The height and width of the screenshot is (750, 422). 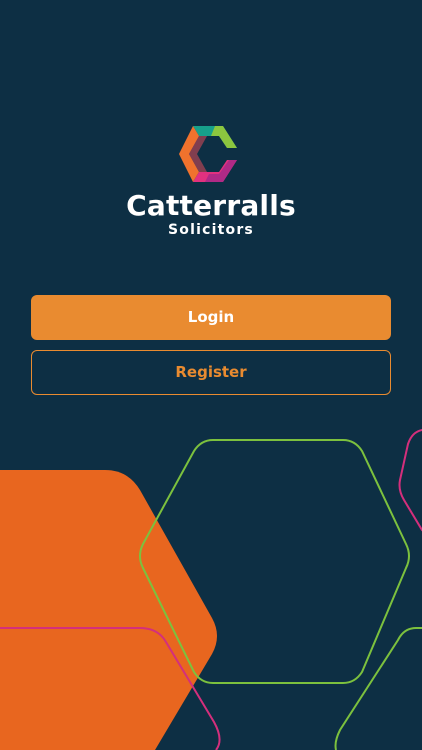 I want to click on brand-subtitle: Solicitors, so click(x=211, y=230).